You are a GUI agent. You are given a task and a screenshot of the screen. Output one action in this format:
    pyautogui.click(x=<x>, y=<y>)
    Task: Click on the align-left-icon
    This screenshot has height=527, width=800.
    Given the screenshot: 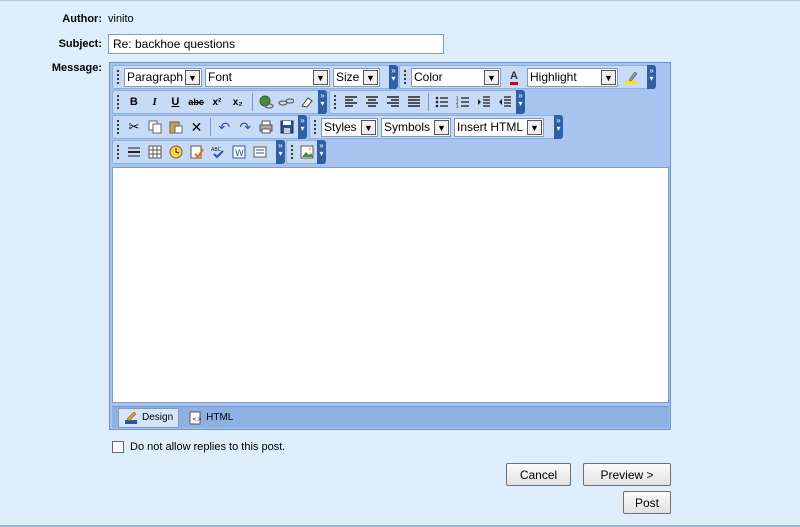 What is the action you would take?
    pyautogui.click(x=351, y=102)
    